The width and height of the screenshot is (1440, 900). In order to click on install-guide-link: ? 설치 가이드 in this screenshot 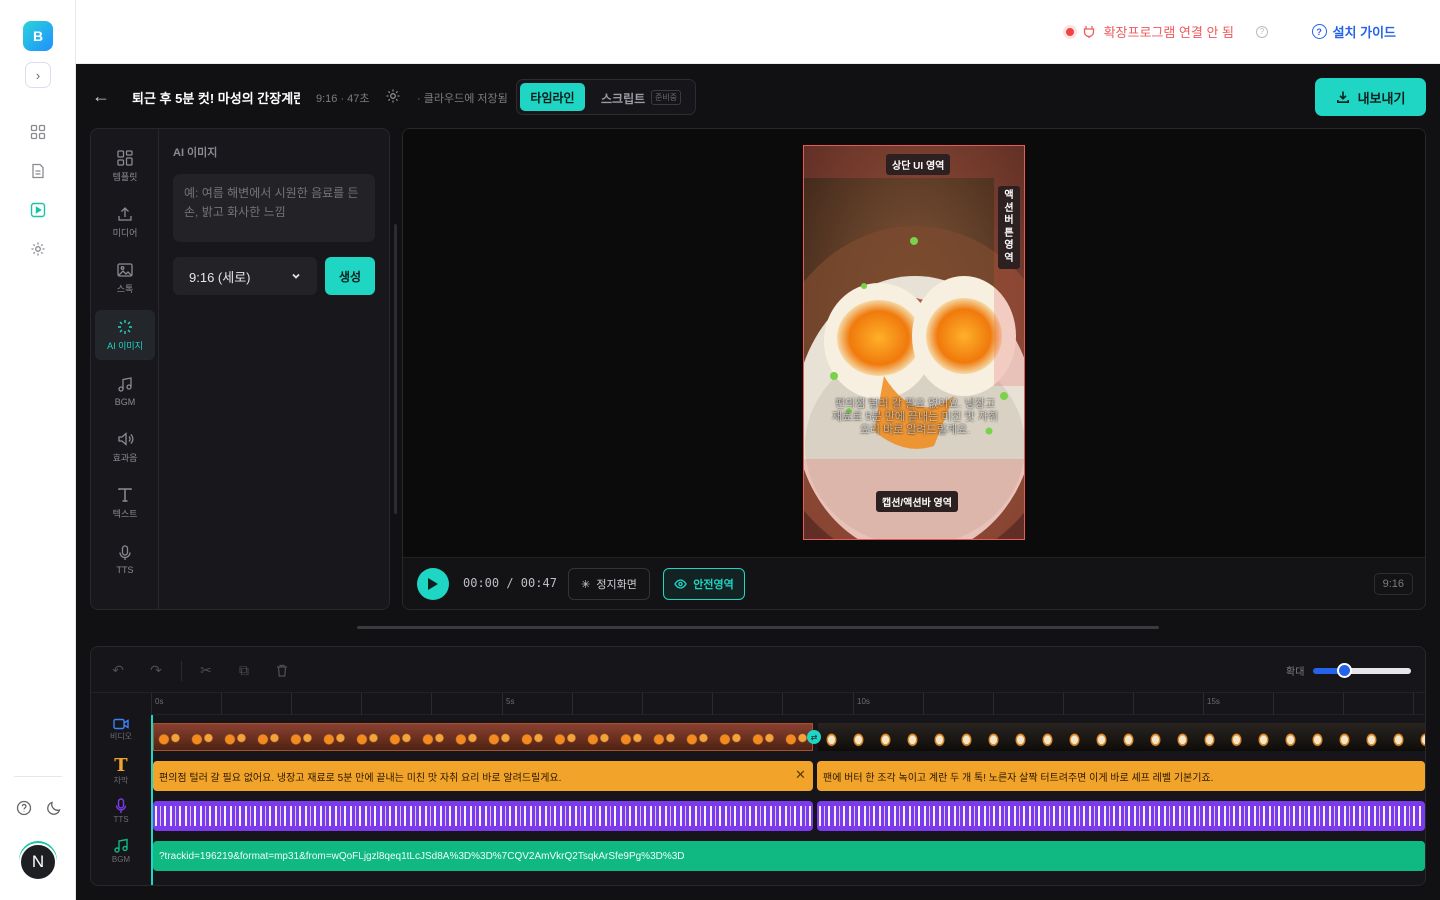, I will do `click(1353, 31)`.